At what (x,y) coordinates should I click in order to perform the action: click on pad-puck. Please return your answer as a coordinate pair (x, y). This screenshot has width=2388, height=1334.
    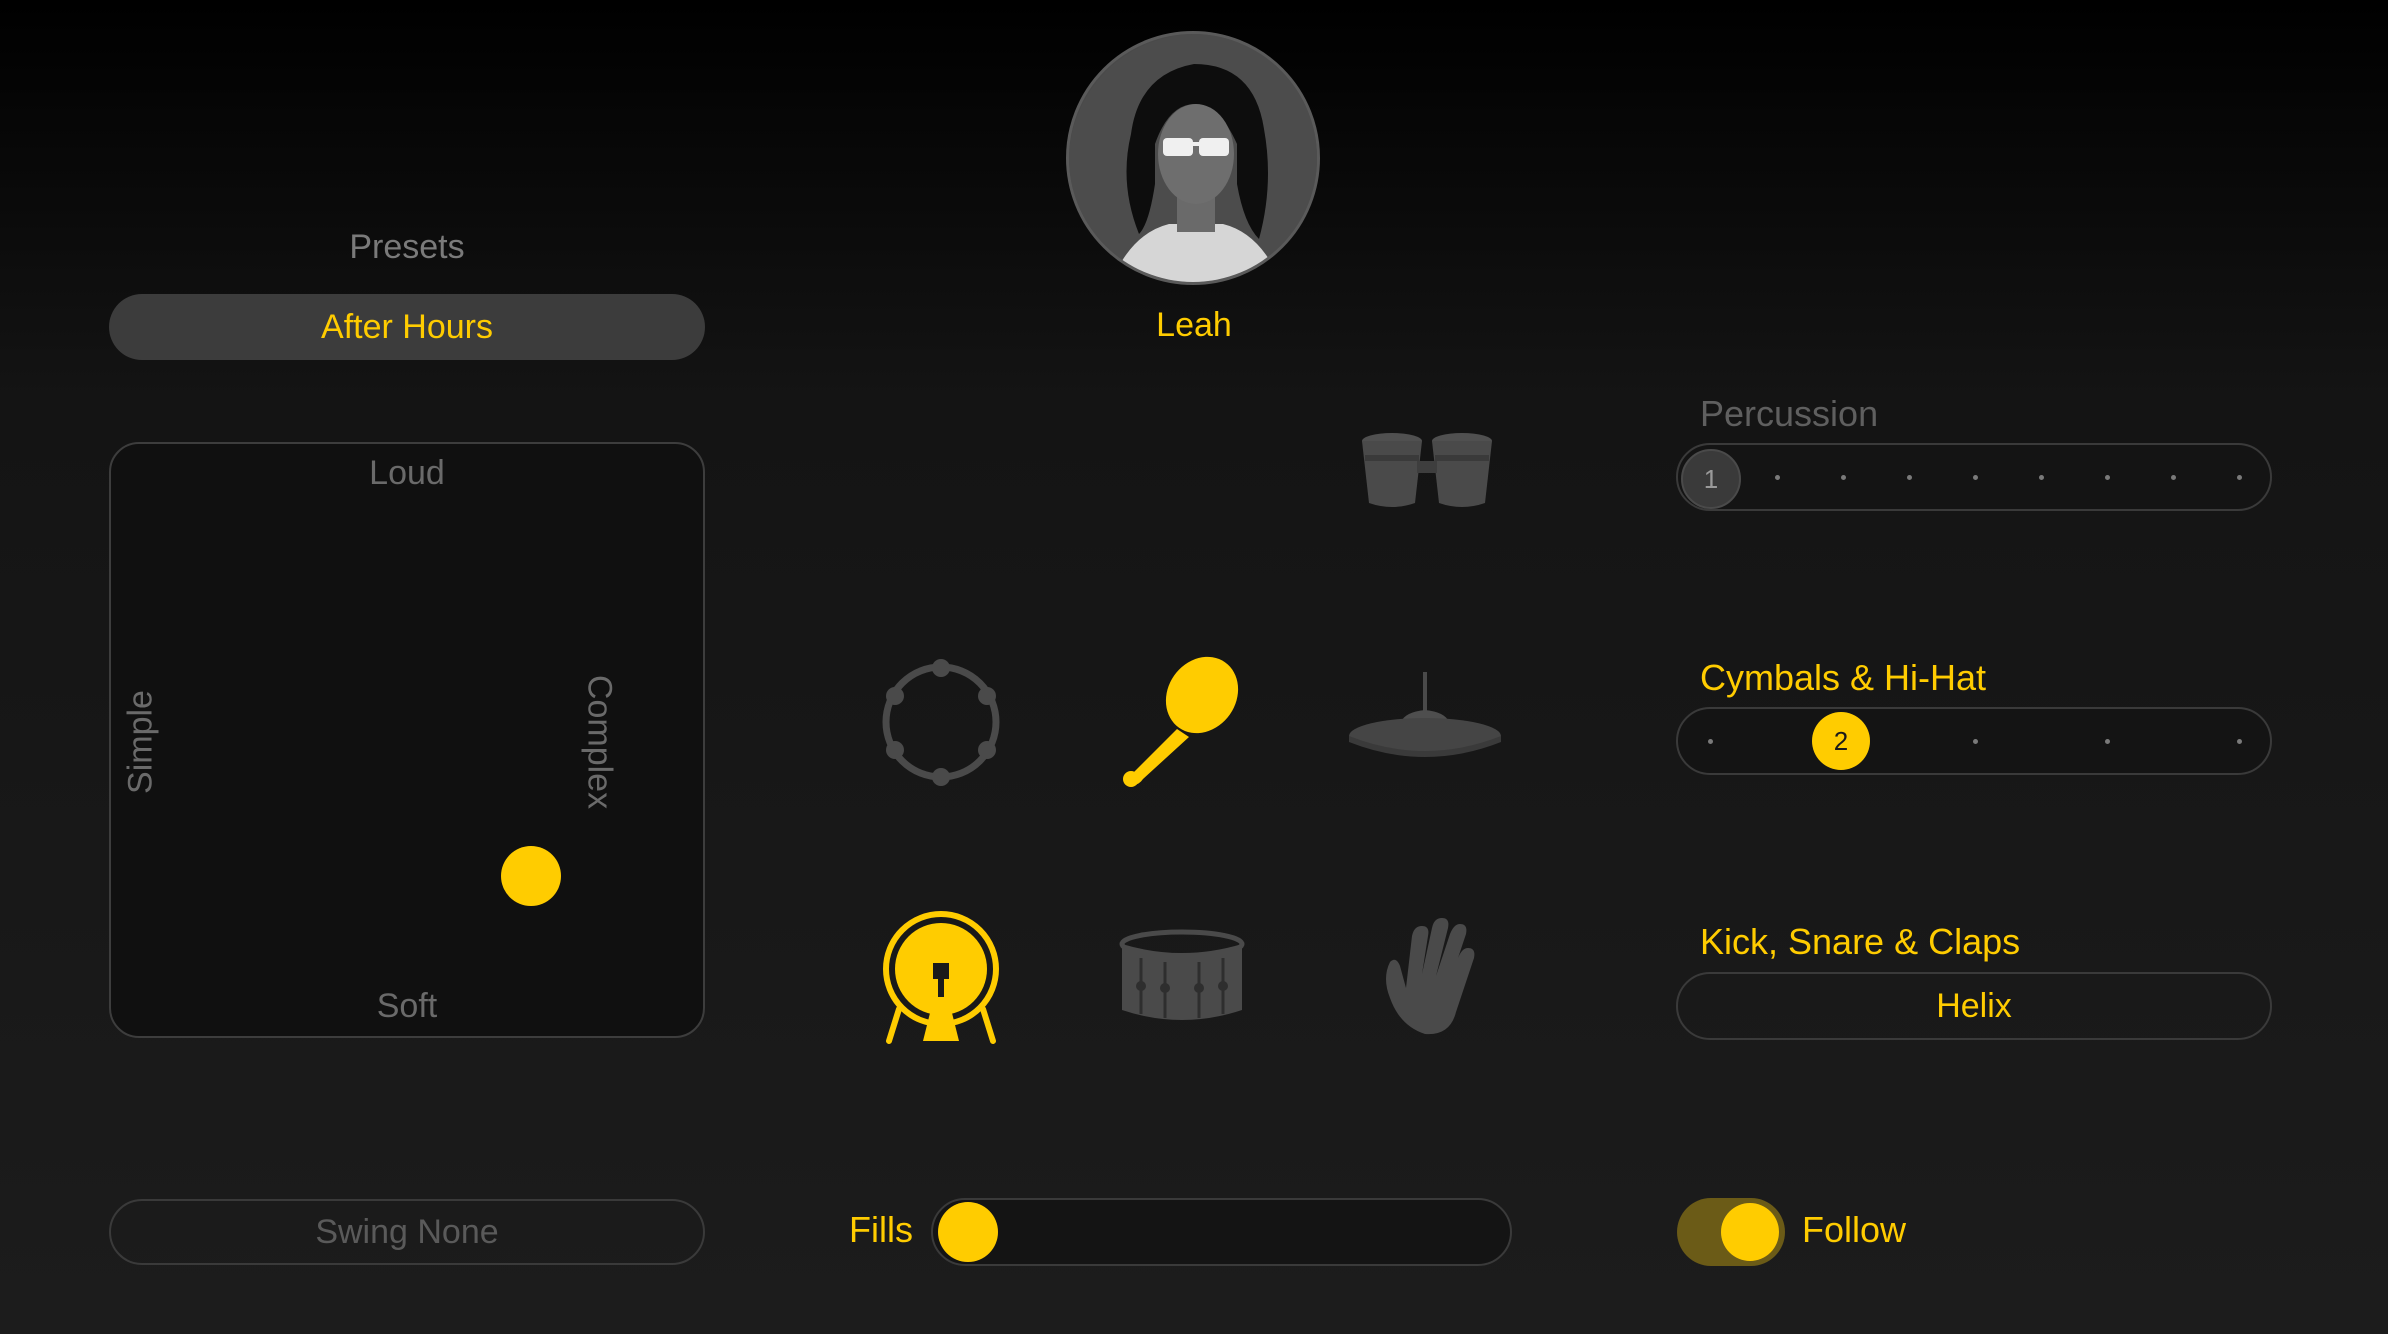
    Looking at the image, I should click on (531, 876).